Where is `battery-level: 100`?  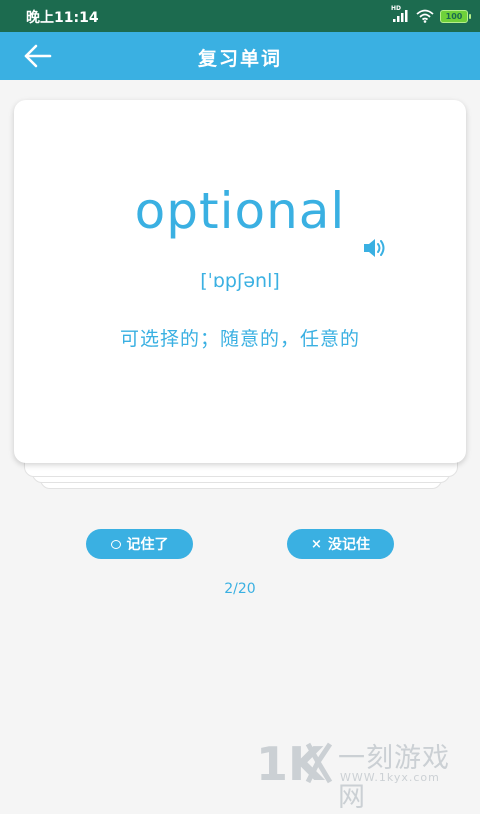 battery-level: 100 is located at coordinates (454, 16).